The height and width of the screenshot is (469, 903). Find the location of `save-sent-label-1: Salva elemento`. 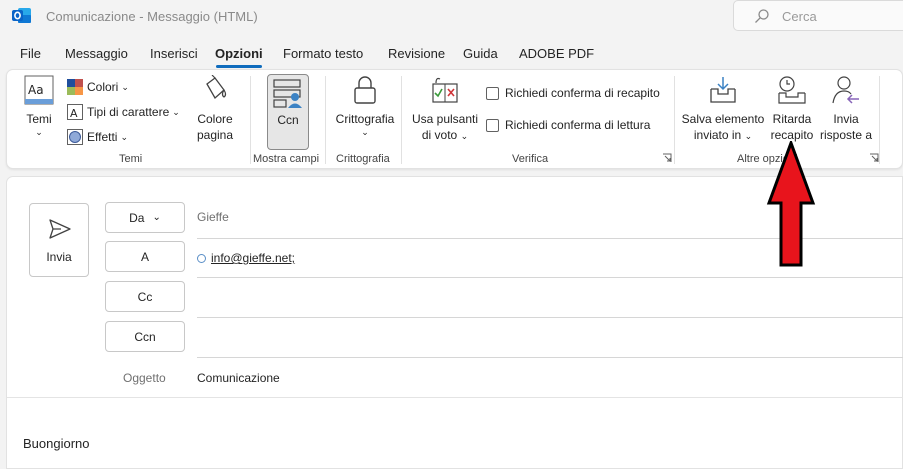

save-sent-label-1: Salva elemento is located at coordinates (723, 119).